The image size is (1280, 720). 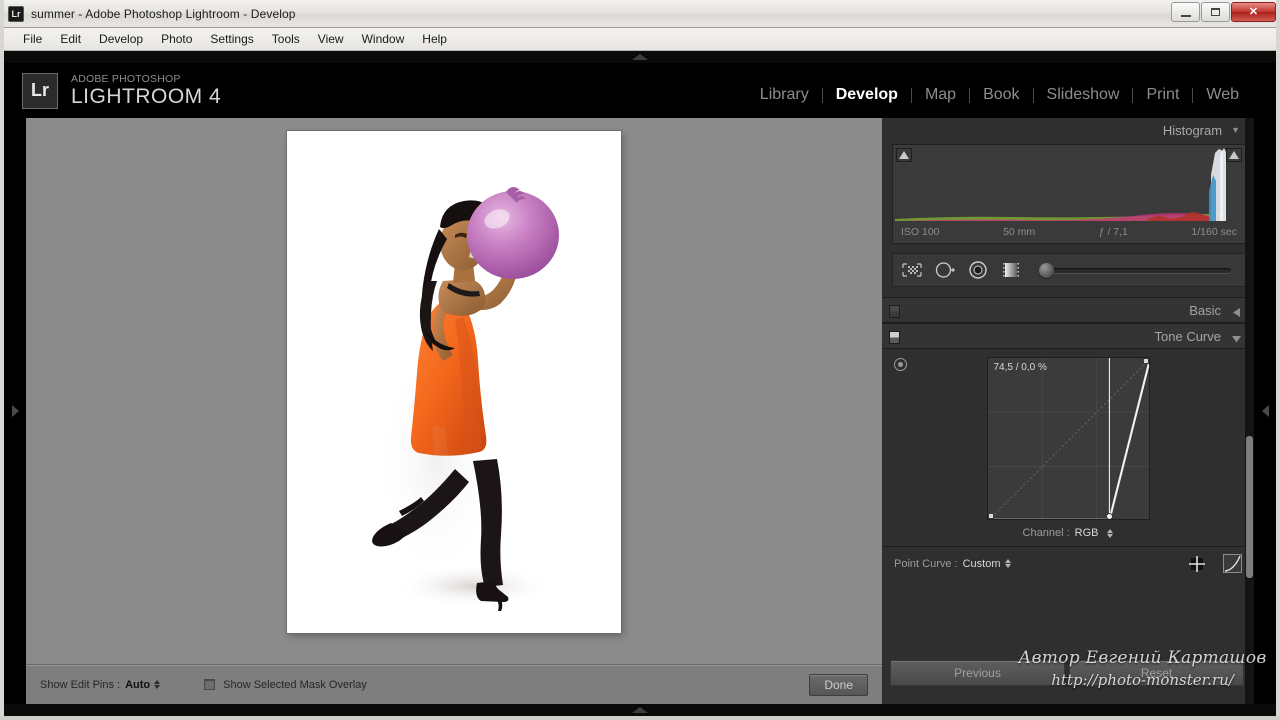 What do you see at coordinates (945, 270) in the screenshot?
I see `spot-removal-tool` at bounding box center [945, 270].